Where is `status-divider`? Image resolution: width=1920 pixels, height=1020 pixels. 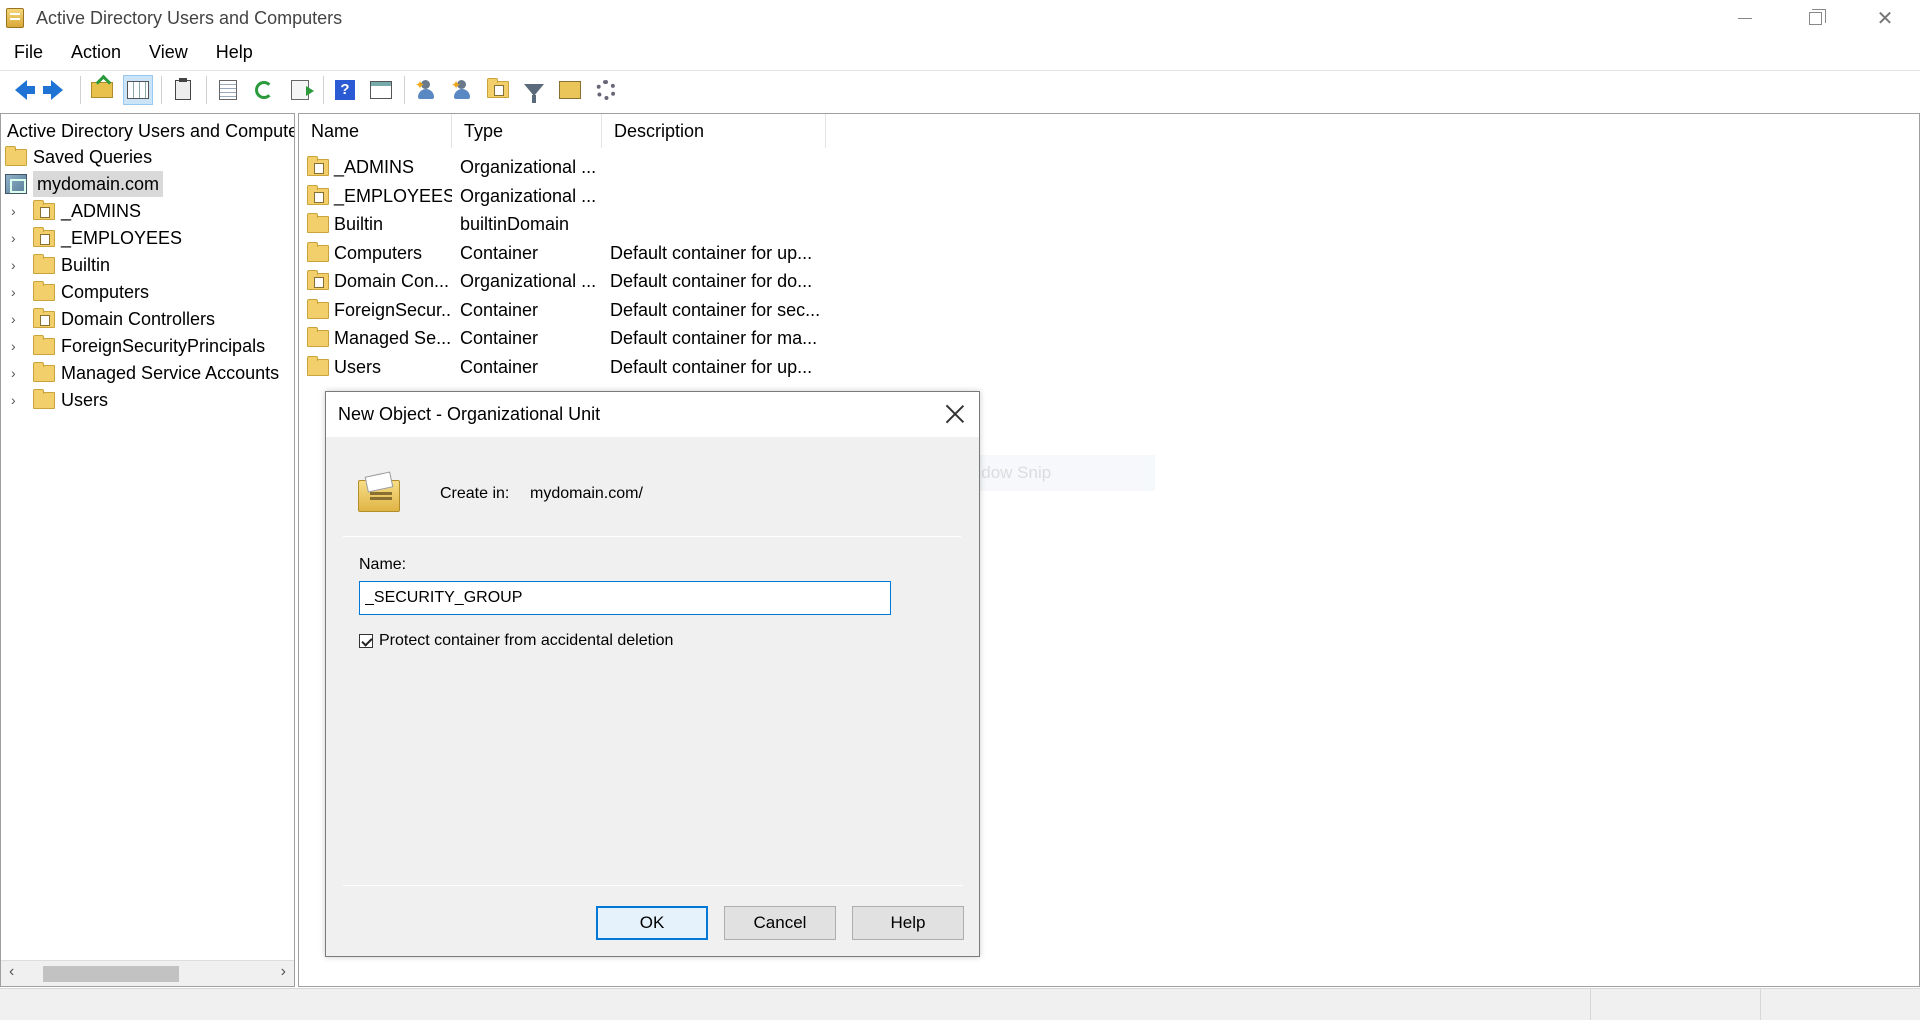 status-divider is located at coordinates (1590, 1004).